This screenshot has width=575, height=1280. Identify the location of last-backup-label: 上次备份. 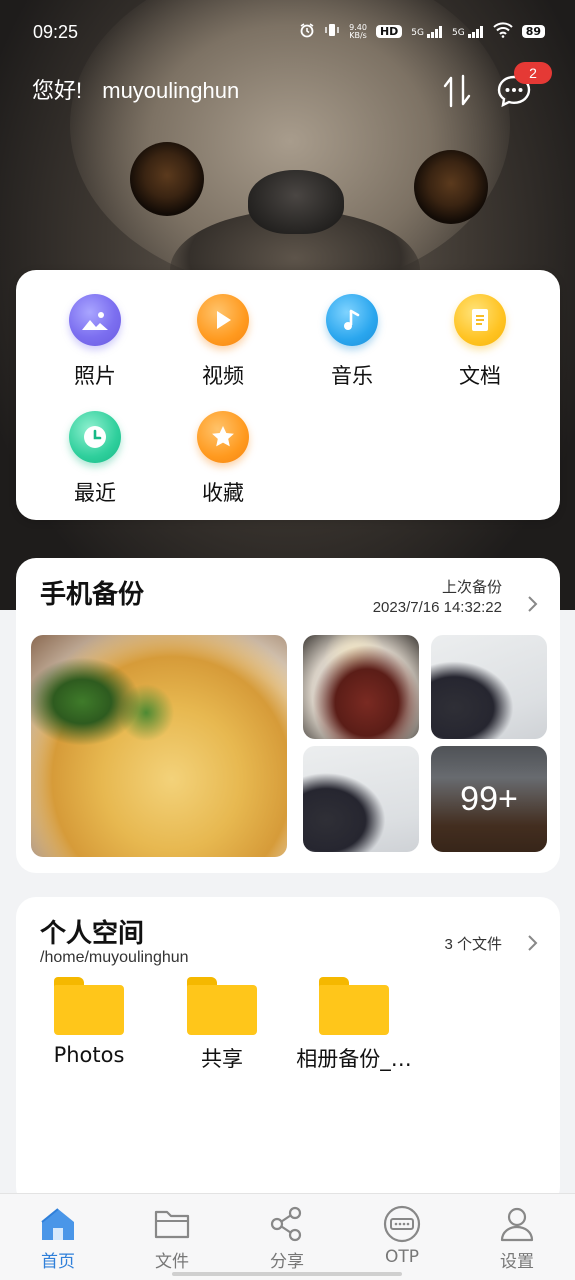
(471, 587).